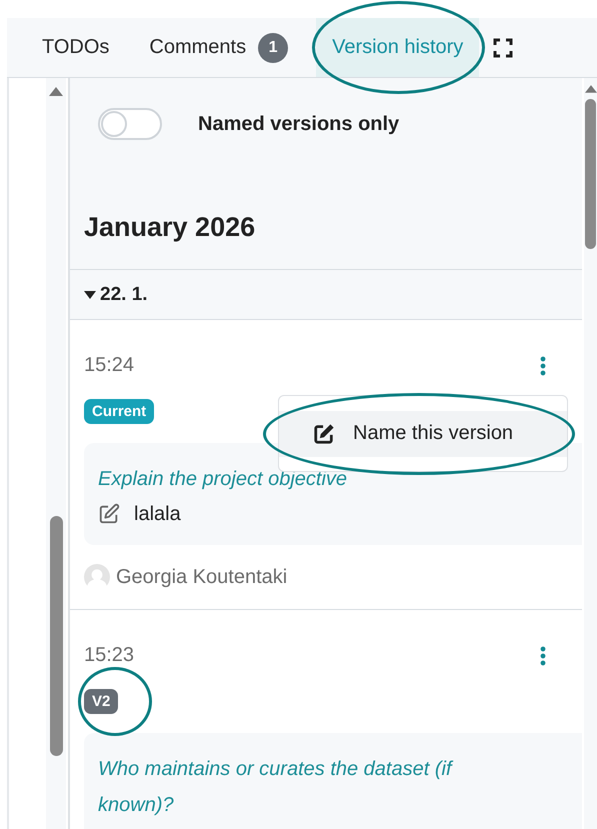 This screenshot has height=829, width=597. I want to click on author-name: Georgia Koutentaki, so click(202, 577).